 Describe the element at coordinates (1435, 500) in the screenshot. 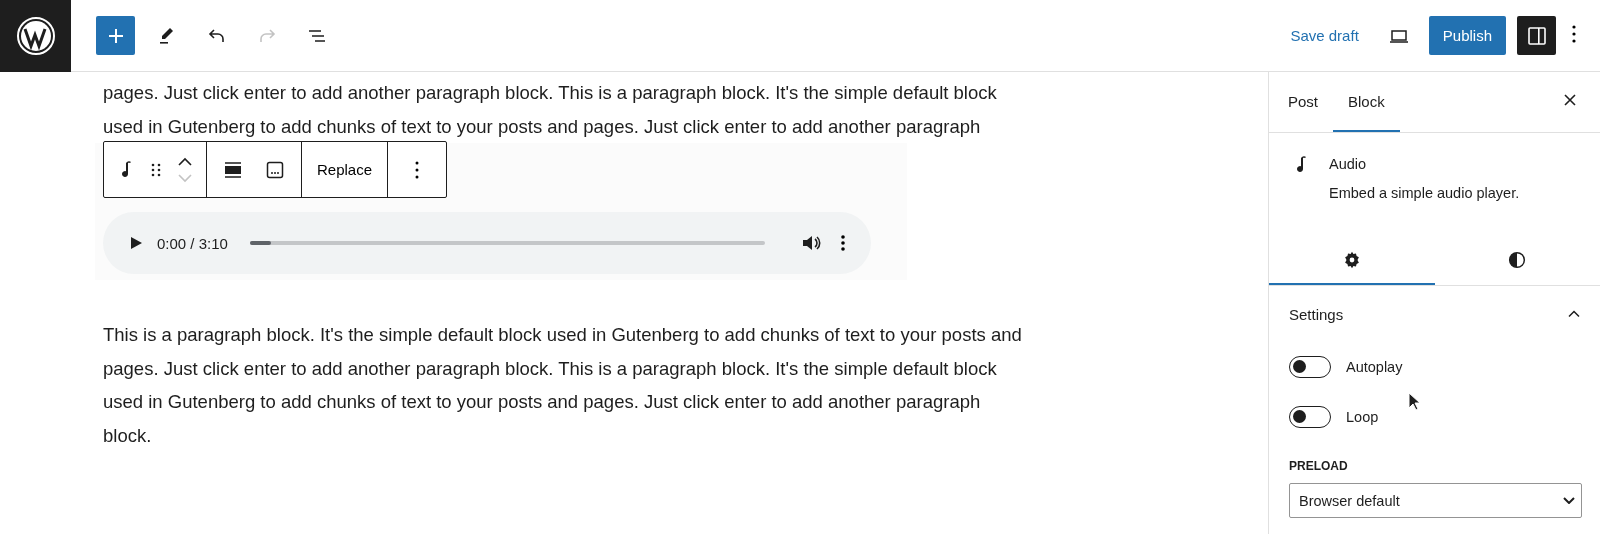

I see `preload-select: Browser default` at that location.